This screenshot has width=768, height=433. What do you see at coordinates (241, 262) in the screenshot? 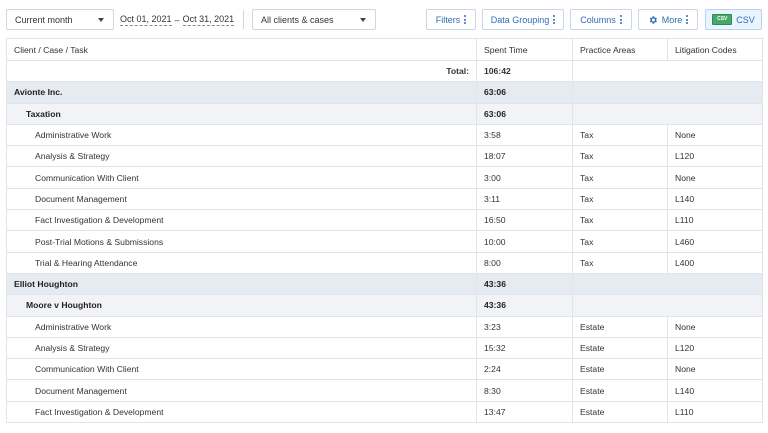
I see `task-name: Trial & Hearing Attendance` at bounding box center [241, 262].